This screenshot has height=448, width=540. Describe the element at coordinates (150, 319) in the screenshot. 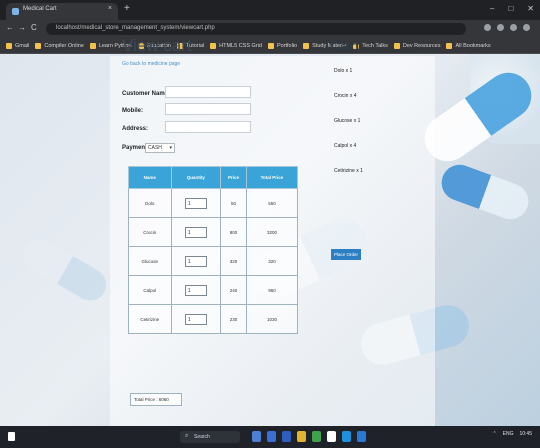

I see `item-name: Cetirizine` at that location.